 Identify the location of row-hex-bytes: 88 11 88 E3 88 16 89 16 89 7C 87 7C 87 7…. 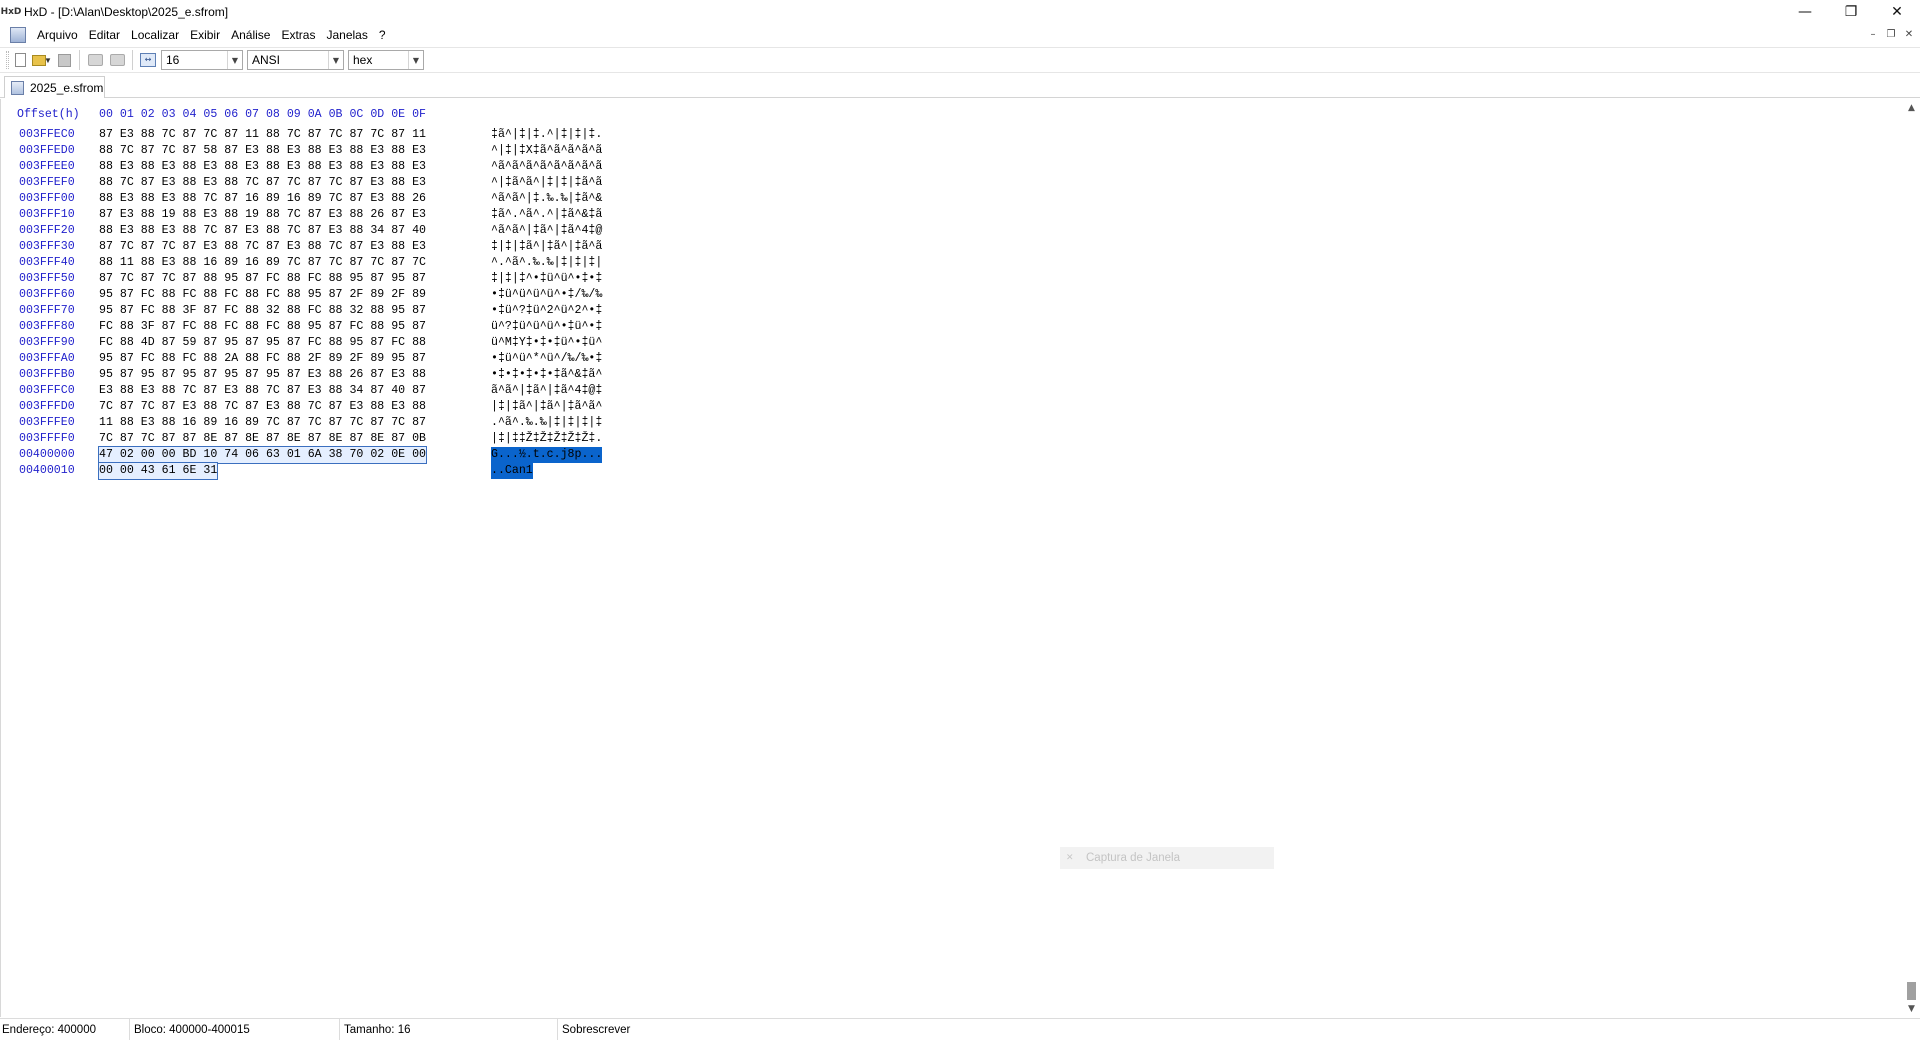
(262, 263).